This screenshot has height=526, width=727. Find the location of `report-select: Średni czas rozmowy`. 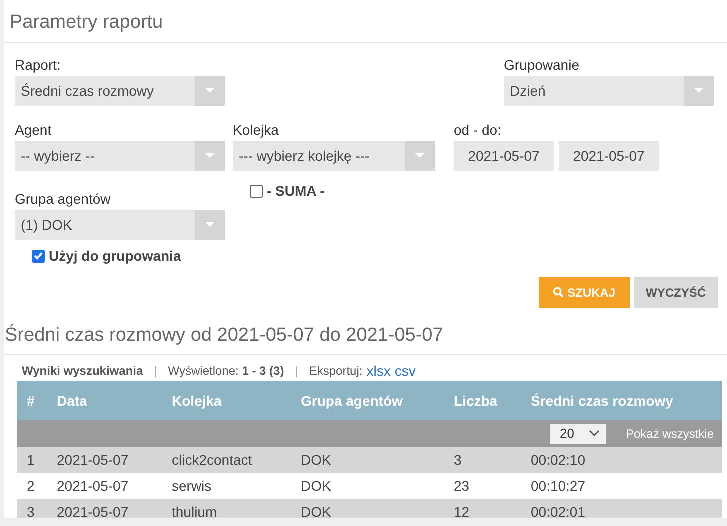

report-select: Średni czas rozmowy is located at coordinates (120, 91).